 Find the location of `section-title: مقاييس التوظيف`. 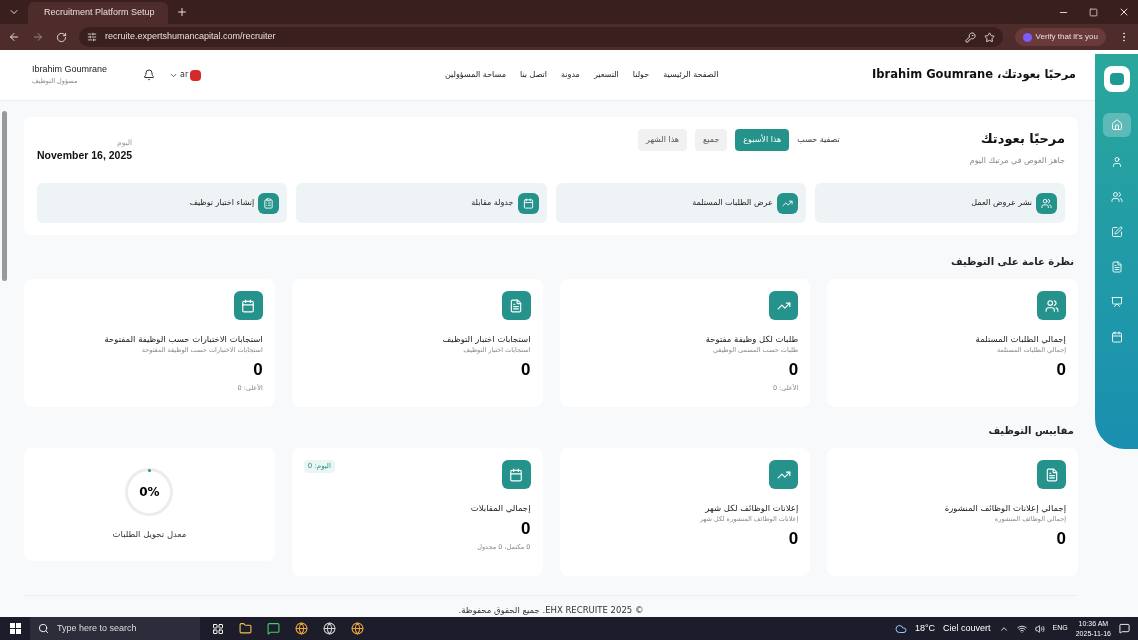

section-title: مقاييس التوظيف is located at coordinates (1031, 431).